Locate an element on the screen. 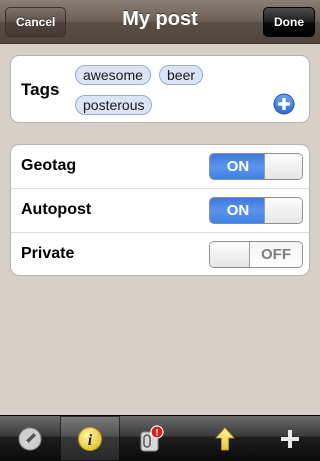 The height and width of the screenshot is (461, 320). tags-section: Tags awesome beer posterous is located at coordinates (160, 89).